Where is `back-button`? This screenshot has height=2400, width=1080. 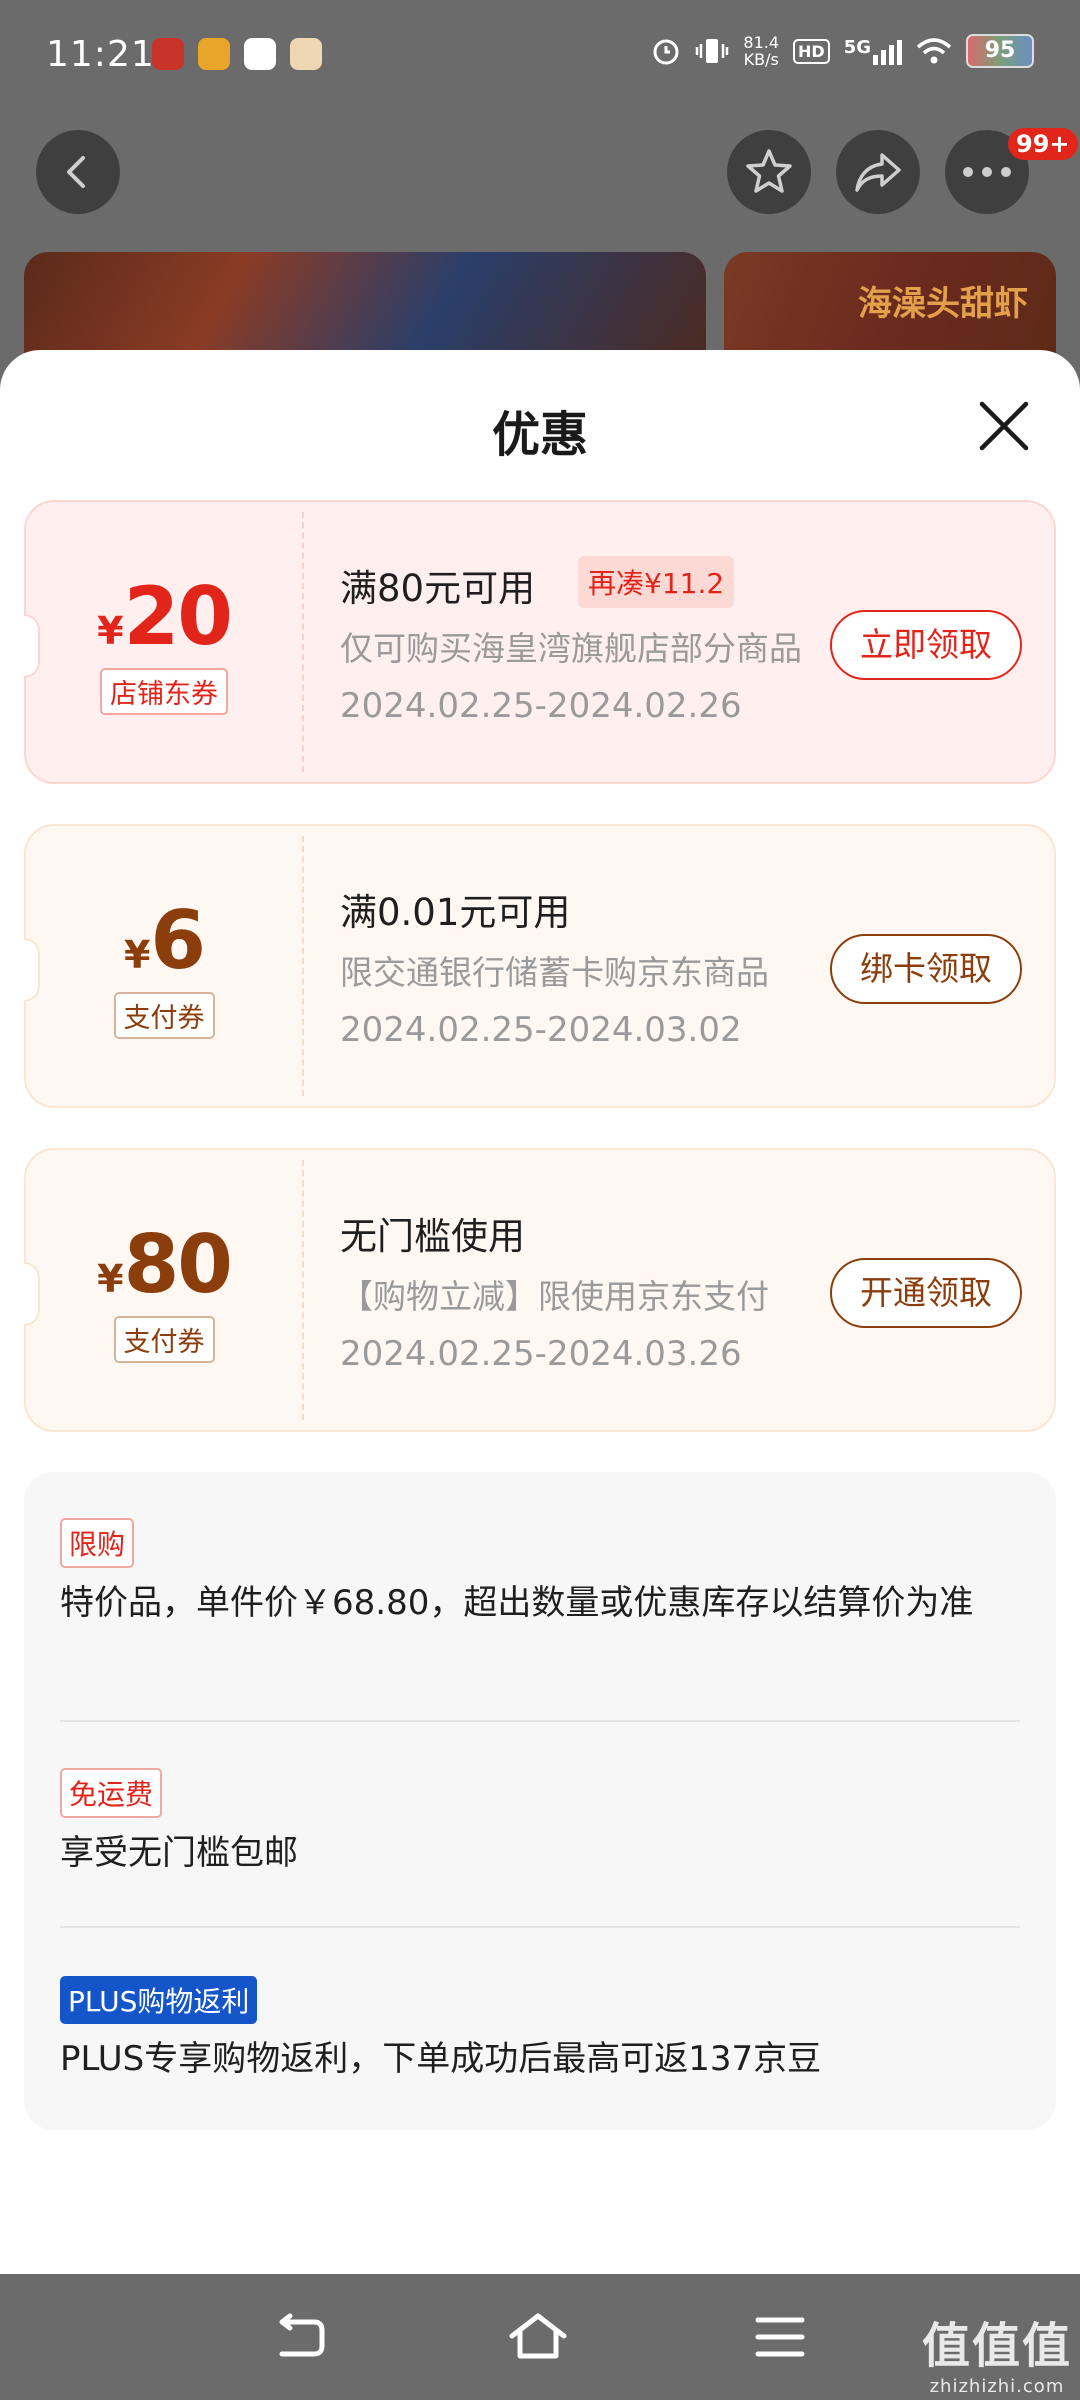 back-button is located at coordinates (78, 172).